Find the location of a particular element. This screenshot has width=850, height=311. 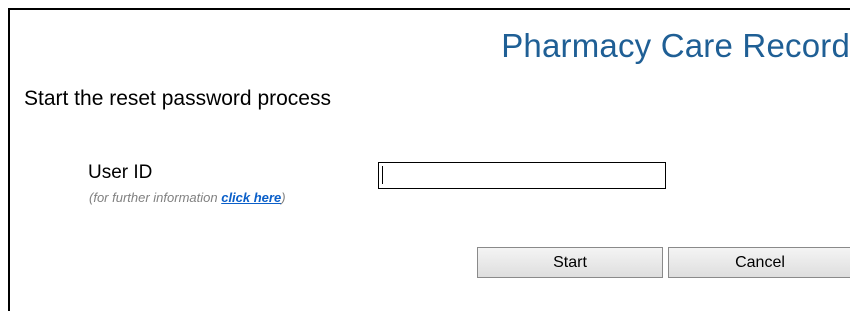

help-prefix: (for further information is located at coordinates (155, 197).